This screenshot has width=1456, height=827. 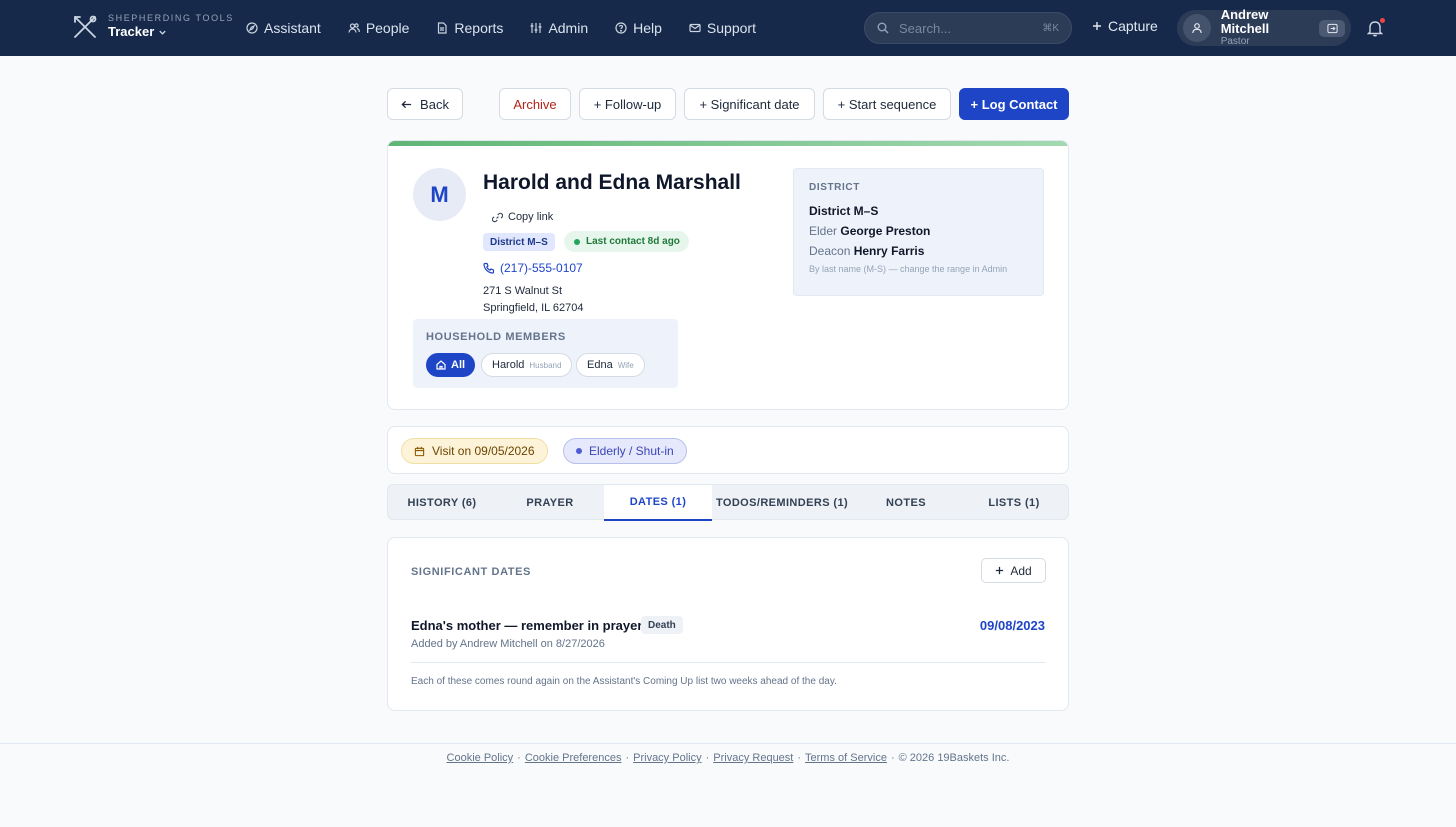 What do you see at coordinates (1012, 625) in the screenshot?
I see `date-item-date: 09/08/2023` at bounding box center [1012, 625].